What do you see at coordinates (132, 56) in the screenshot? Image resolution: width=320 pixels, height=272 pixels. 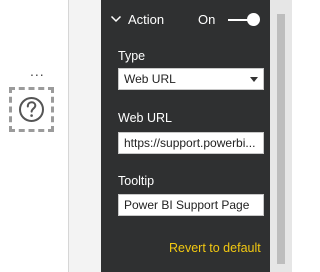 I see `type-label: Type` at bounding box center [132, 56].